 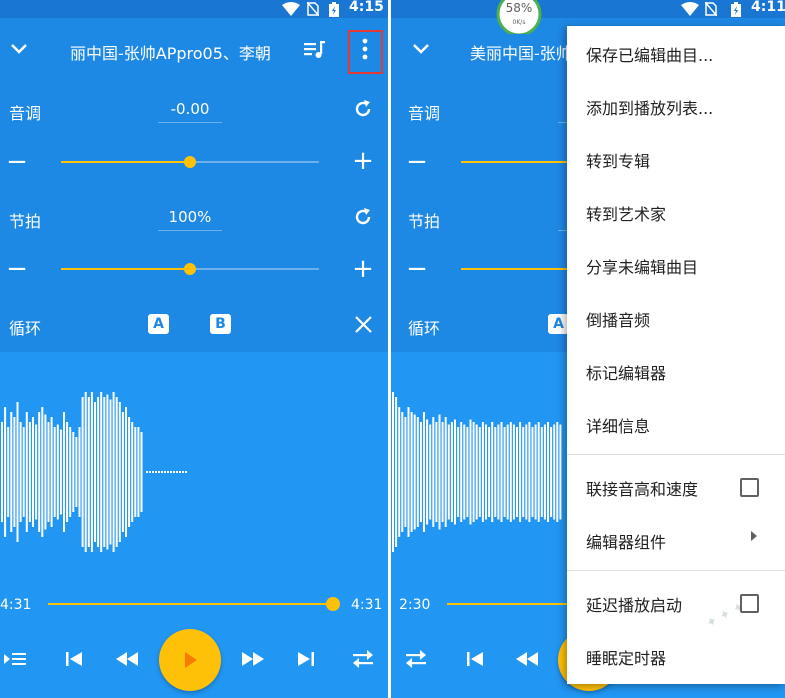 I want to click on network-rate: 0K/s, so click(x=519, y=22).